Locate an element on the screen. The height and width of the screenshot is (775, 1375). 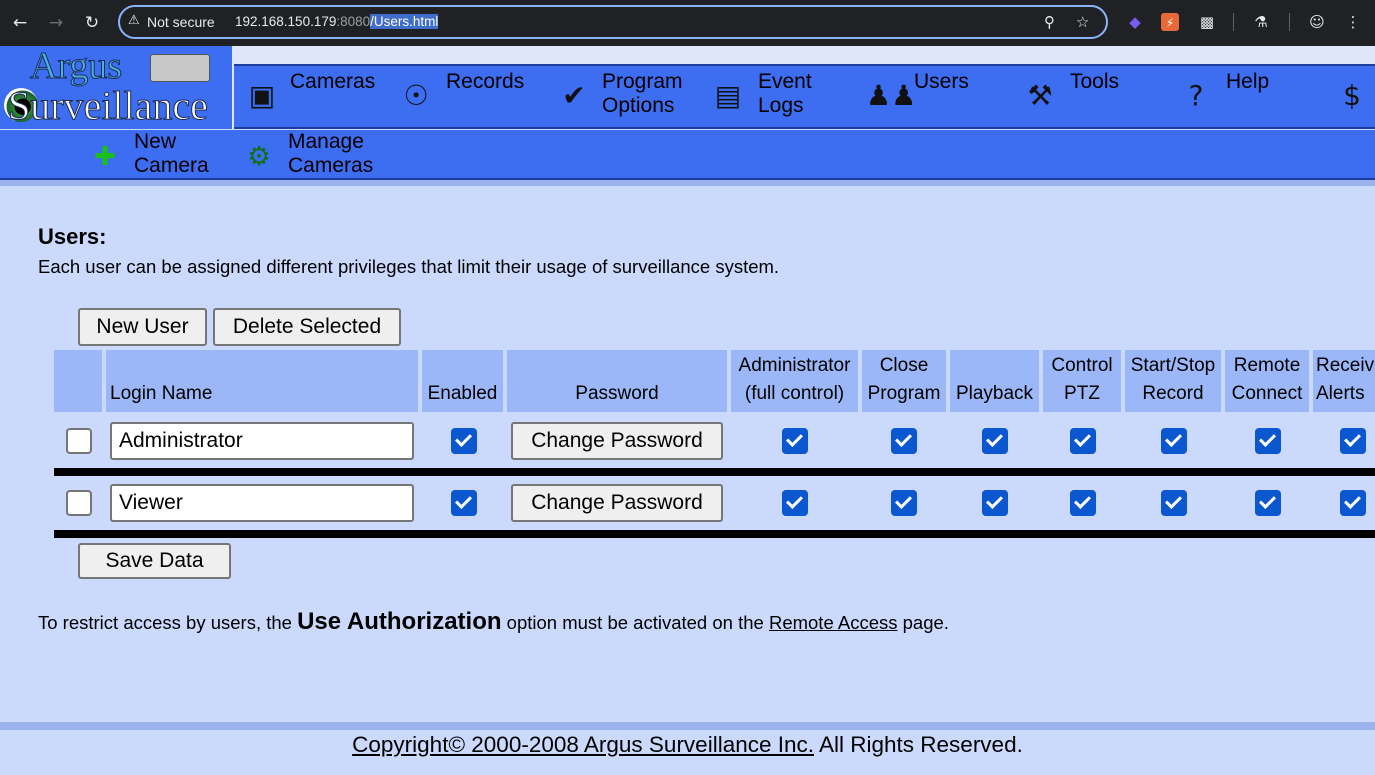
nav-label: Users is located at coordinates (941, 81).